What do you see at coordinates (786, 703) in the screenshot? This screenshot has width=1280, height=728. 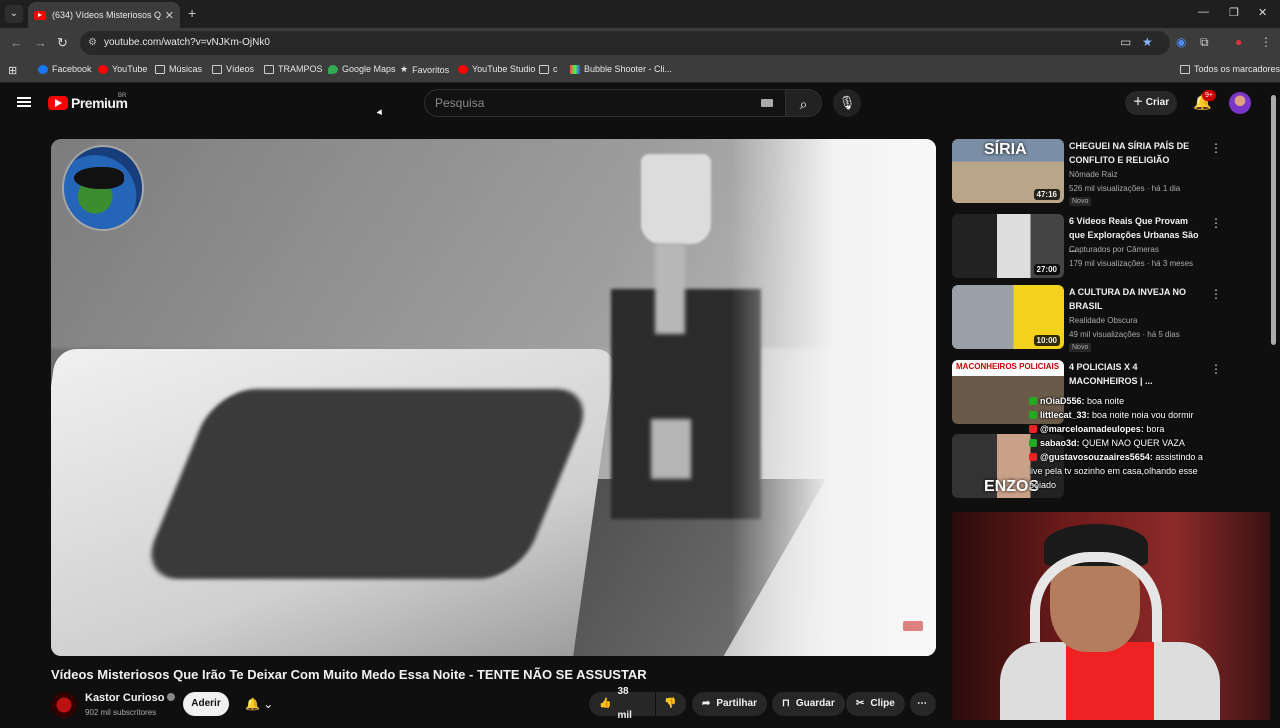 I see `bookmark-icon: ⊓` at bounding box center [786, 703].